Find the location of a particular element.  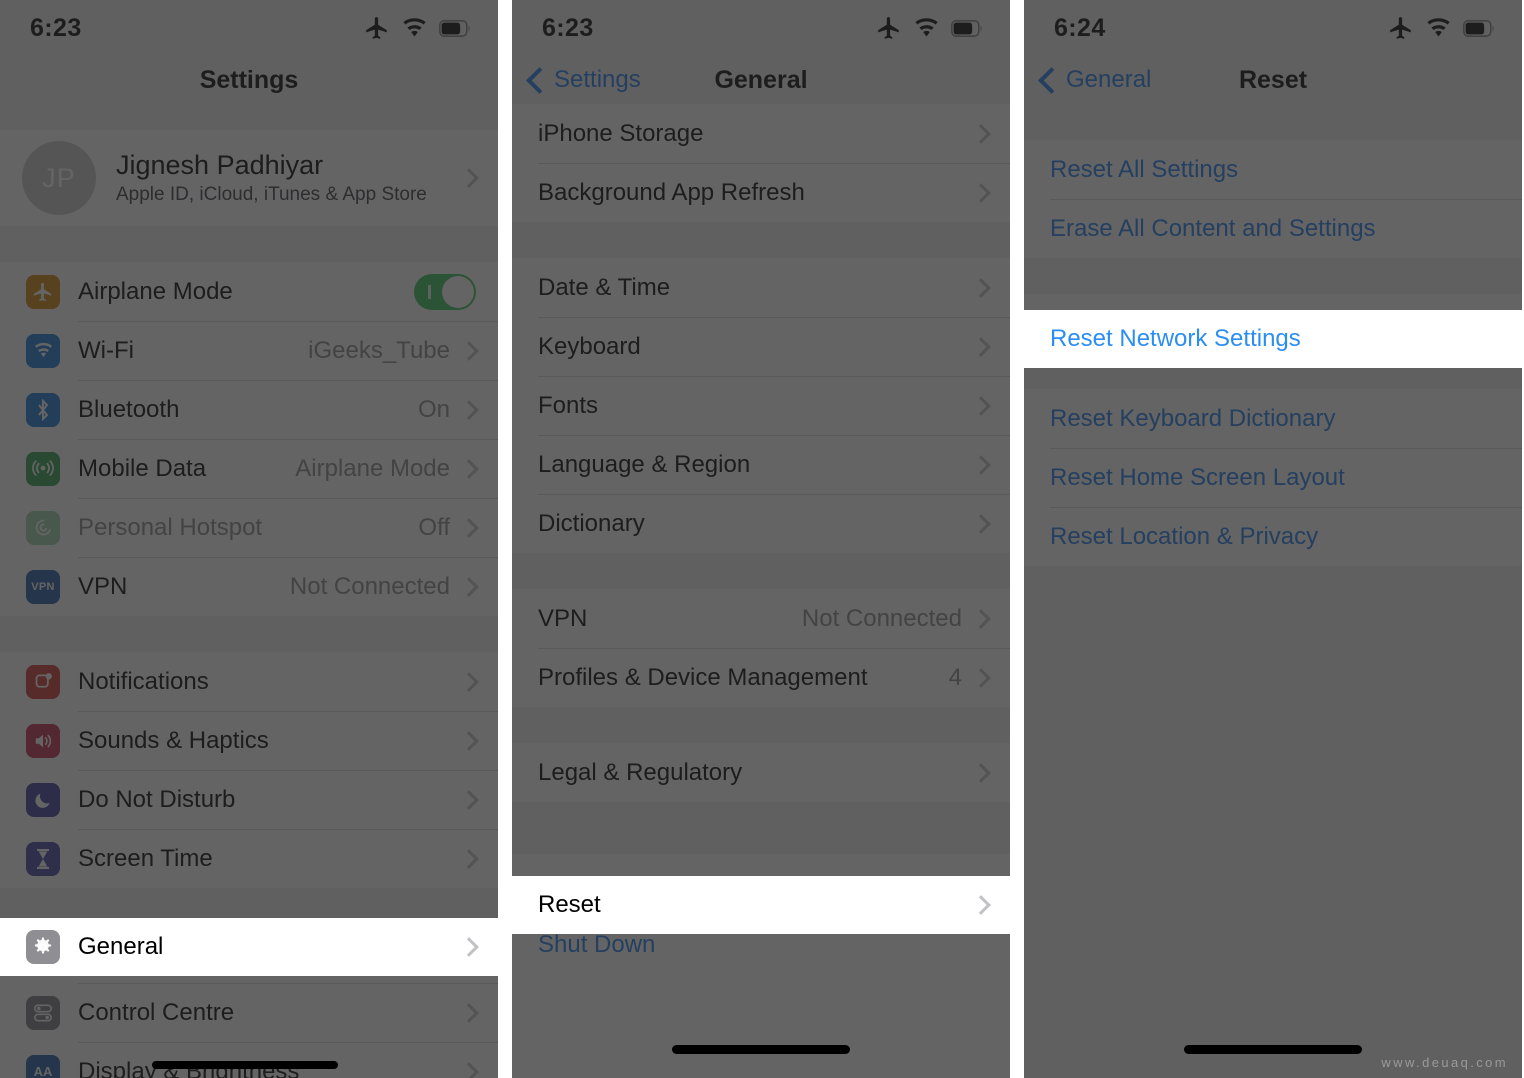

row-label: Notifications is located at coordinates (143, 681).